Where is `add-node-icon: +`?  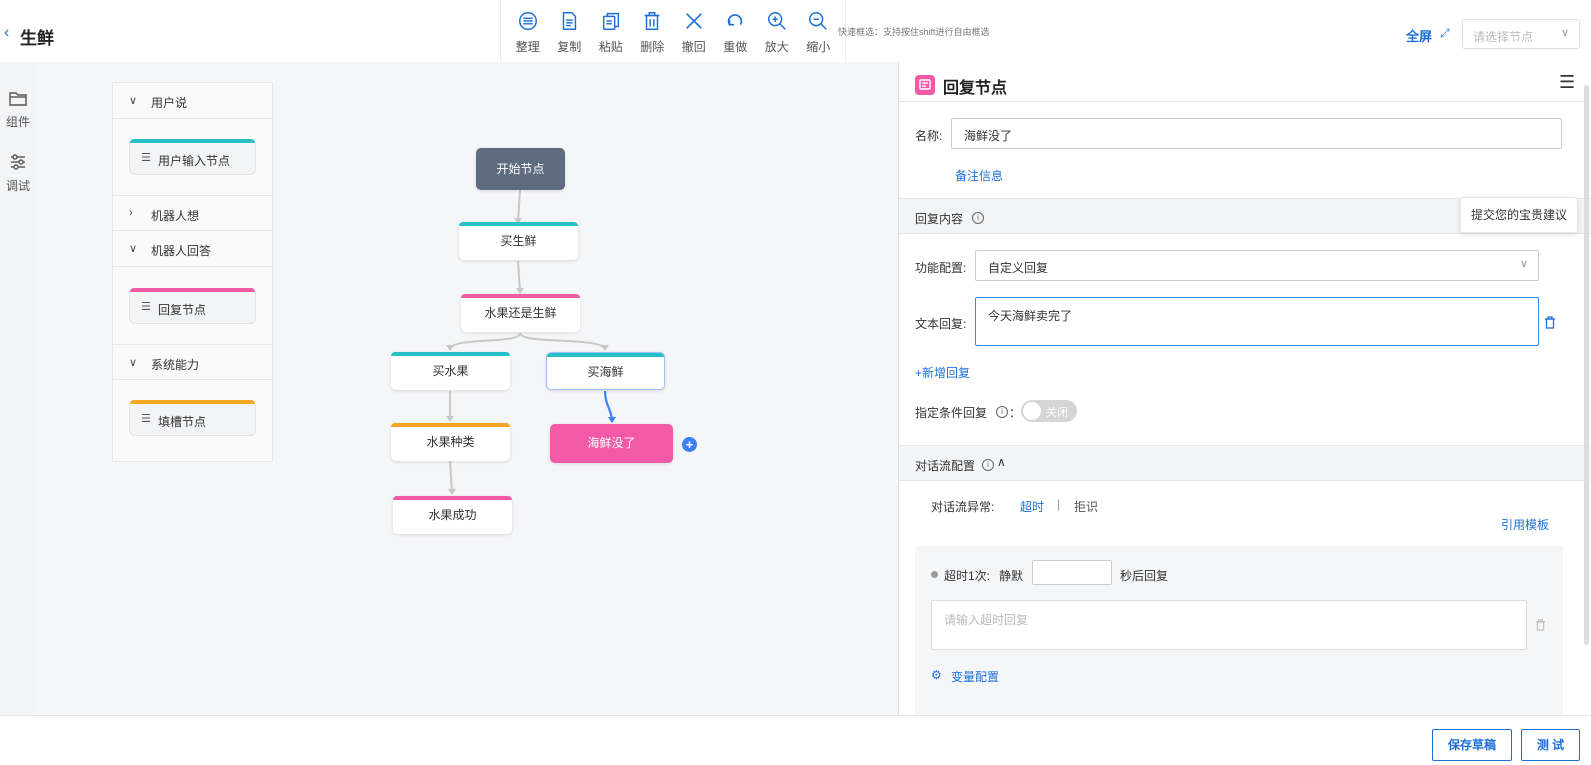
add-node-icon: + is located at coordinates (689, 444).